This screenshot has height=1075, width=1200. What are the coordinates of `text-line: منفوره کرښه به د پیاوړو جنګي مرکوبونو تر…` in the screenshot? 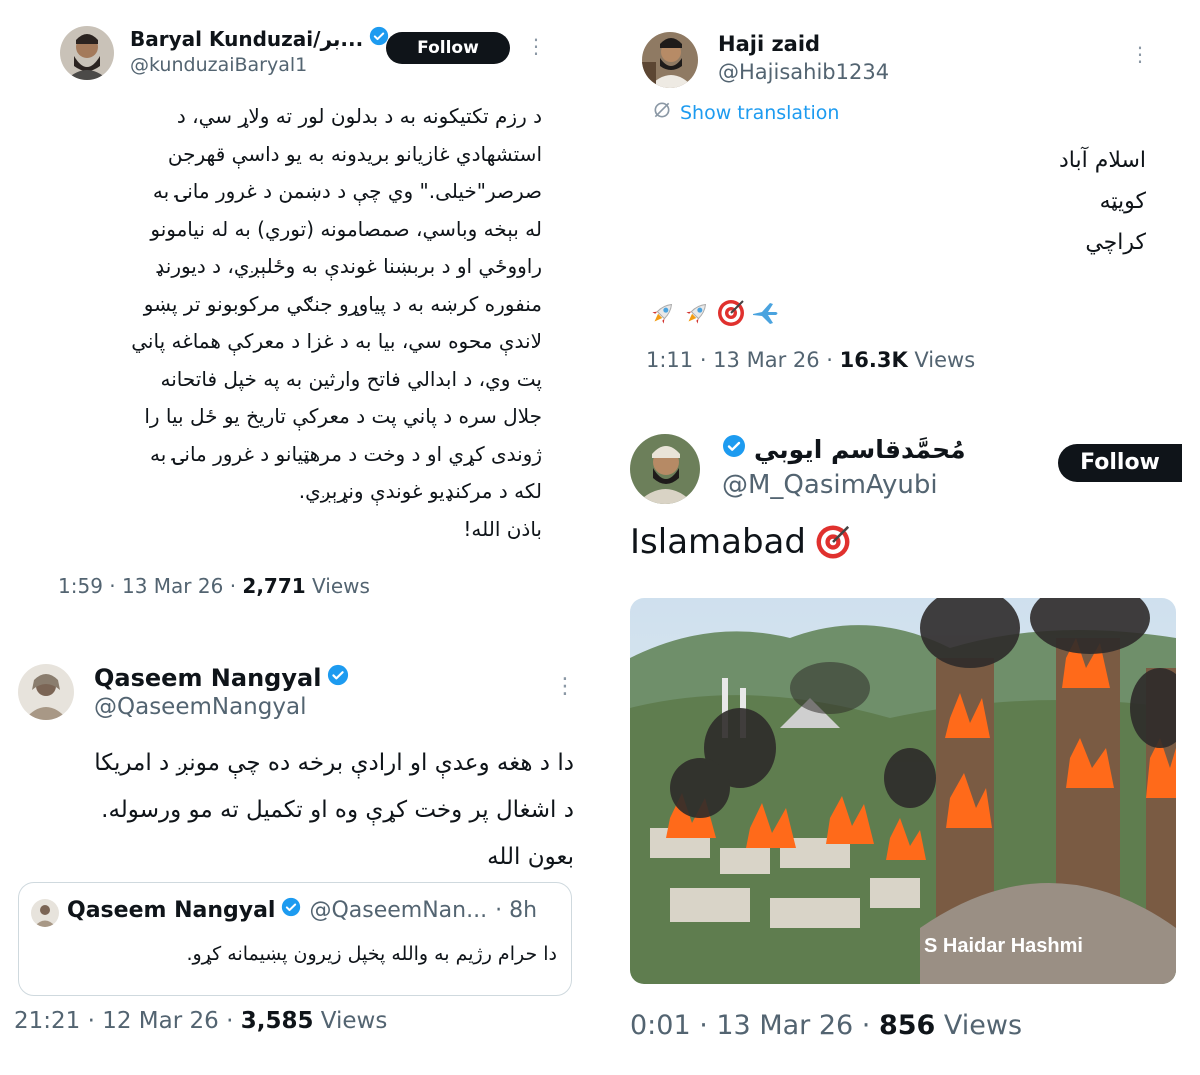 It's located at (342, 303).